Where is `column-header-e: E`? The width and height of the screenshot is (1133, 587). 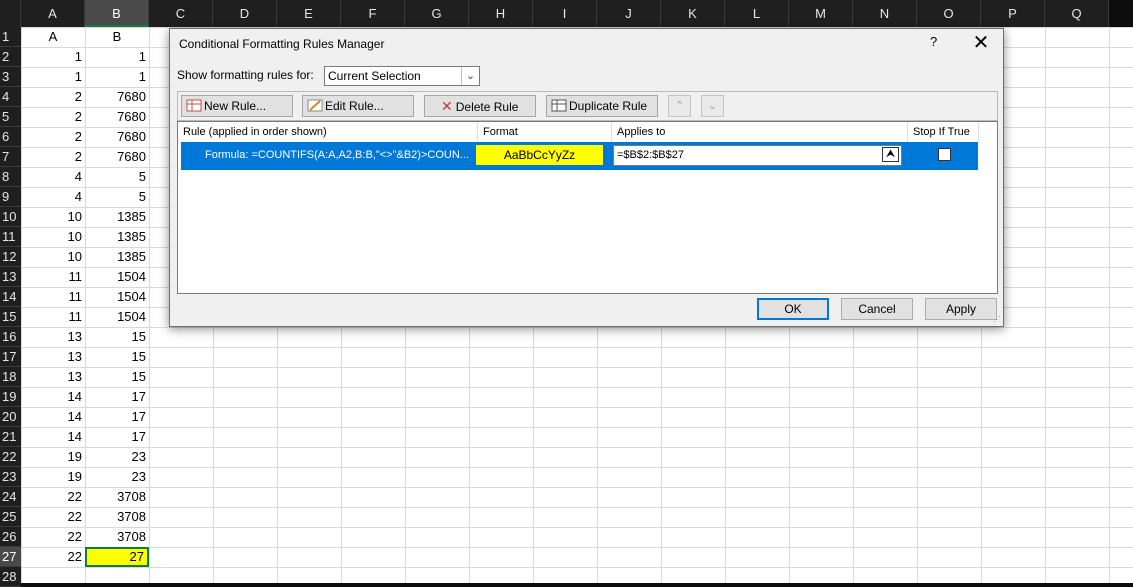 column-header-e: E is located at coordinates (309, 13).